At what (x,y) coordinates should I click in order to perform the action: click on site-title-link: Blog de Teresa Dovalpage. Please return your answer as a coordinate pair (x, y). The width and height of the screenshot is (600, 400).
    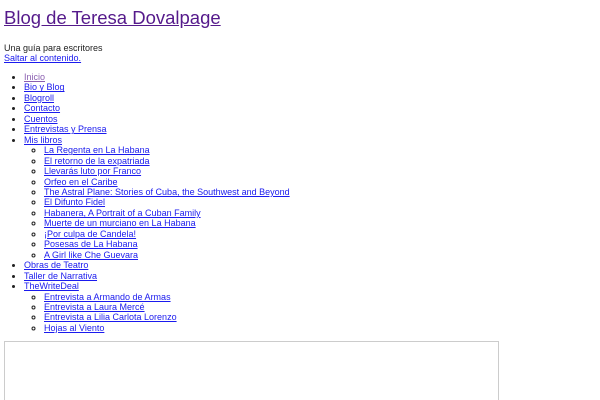
    Looking at the image, I should click on (112, 17).